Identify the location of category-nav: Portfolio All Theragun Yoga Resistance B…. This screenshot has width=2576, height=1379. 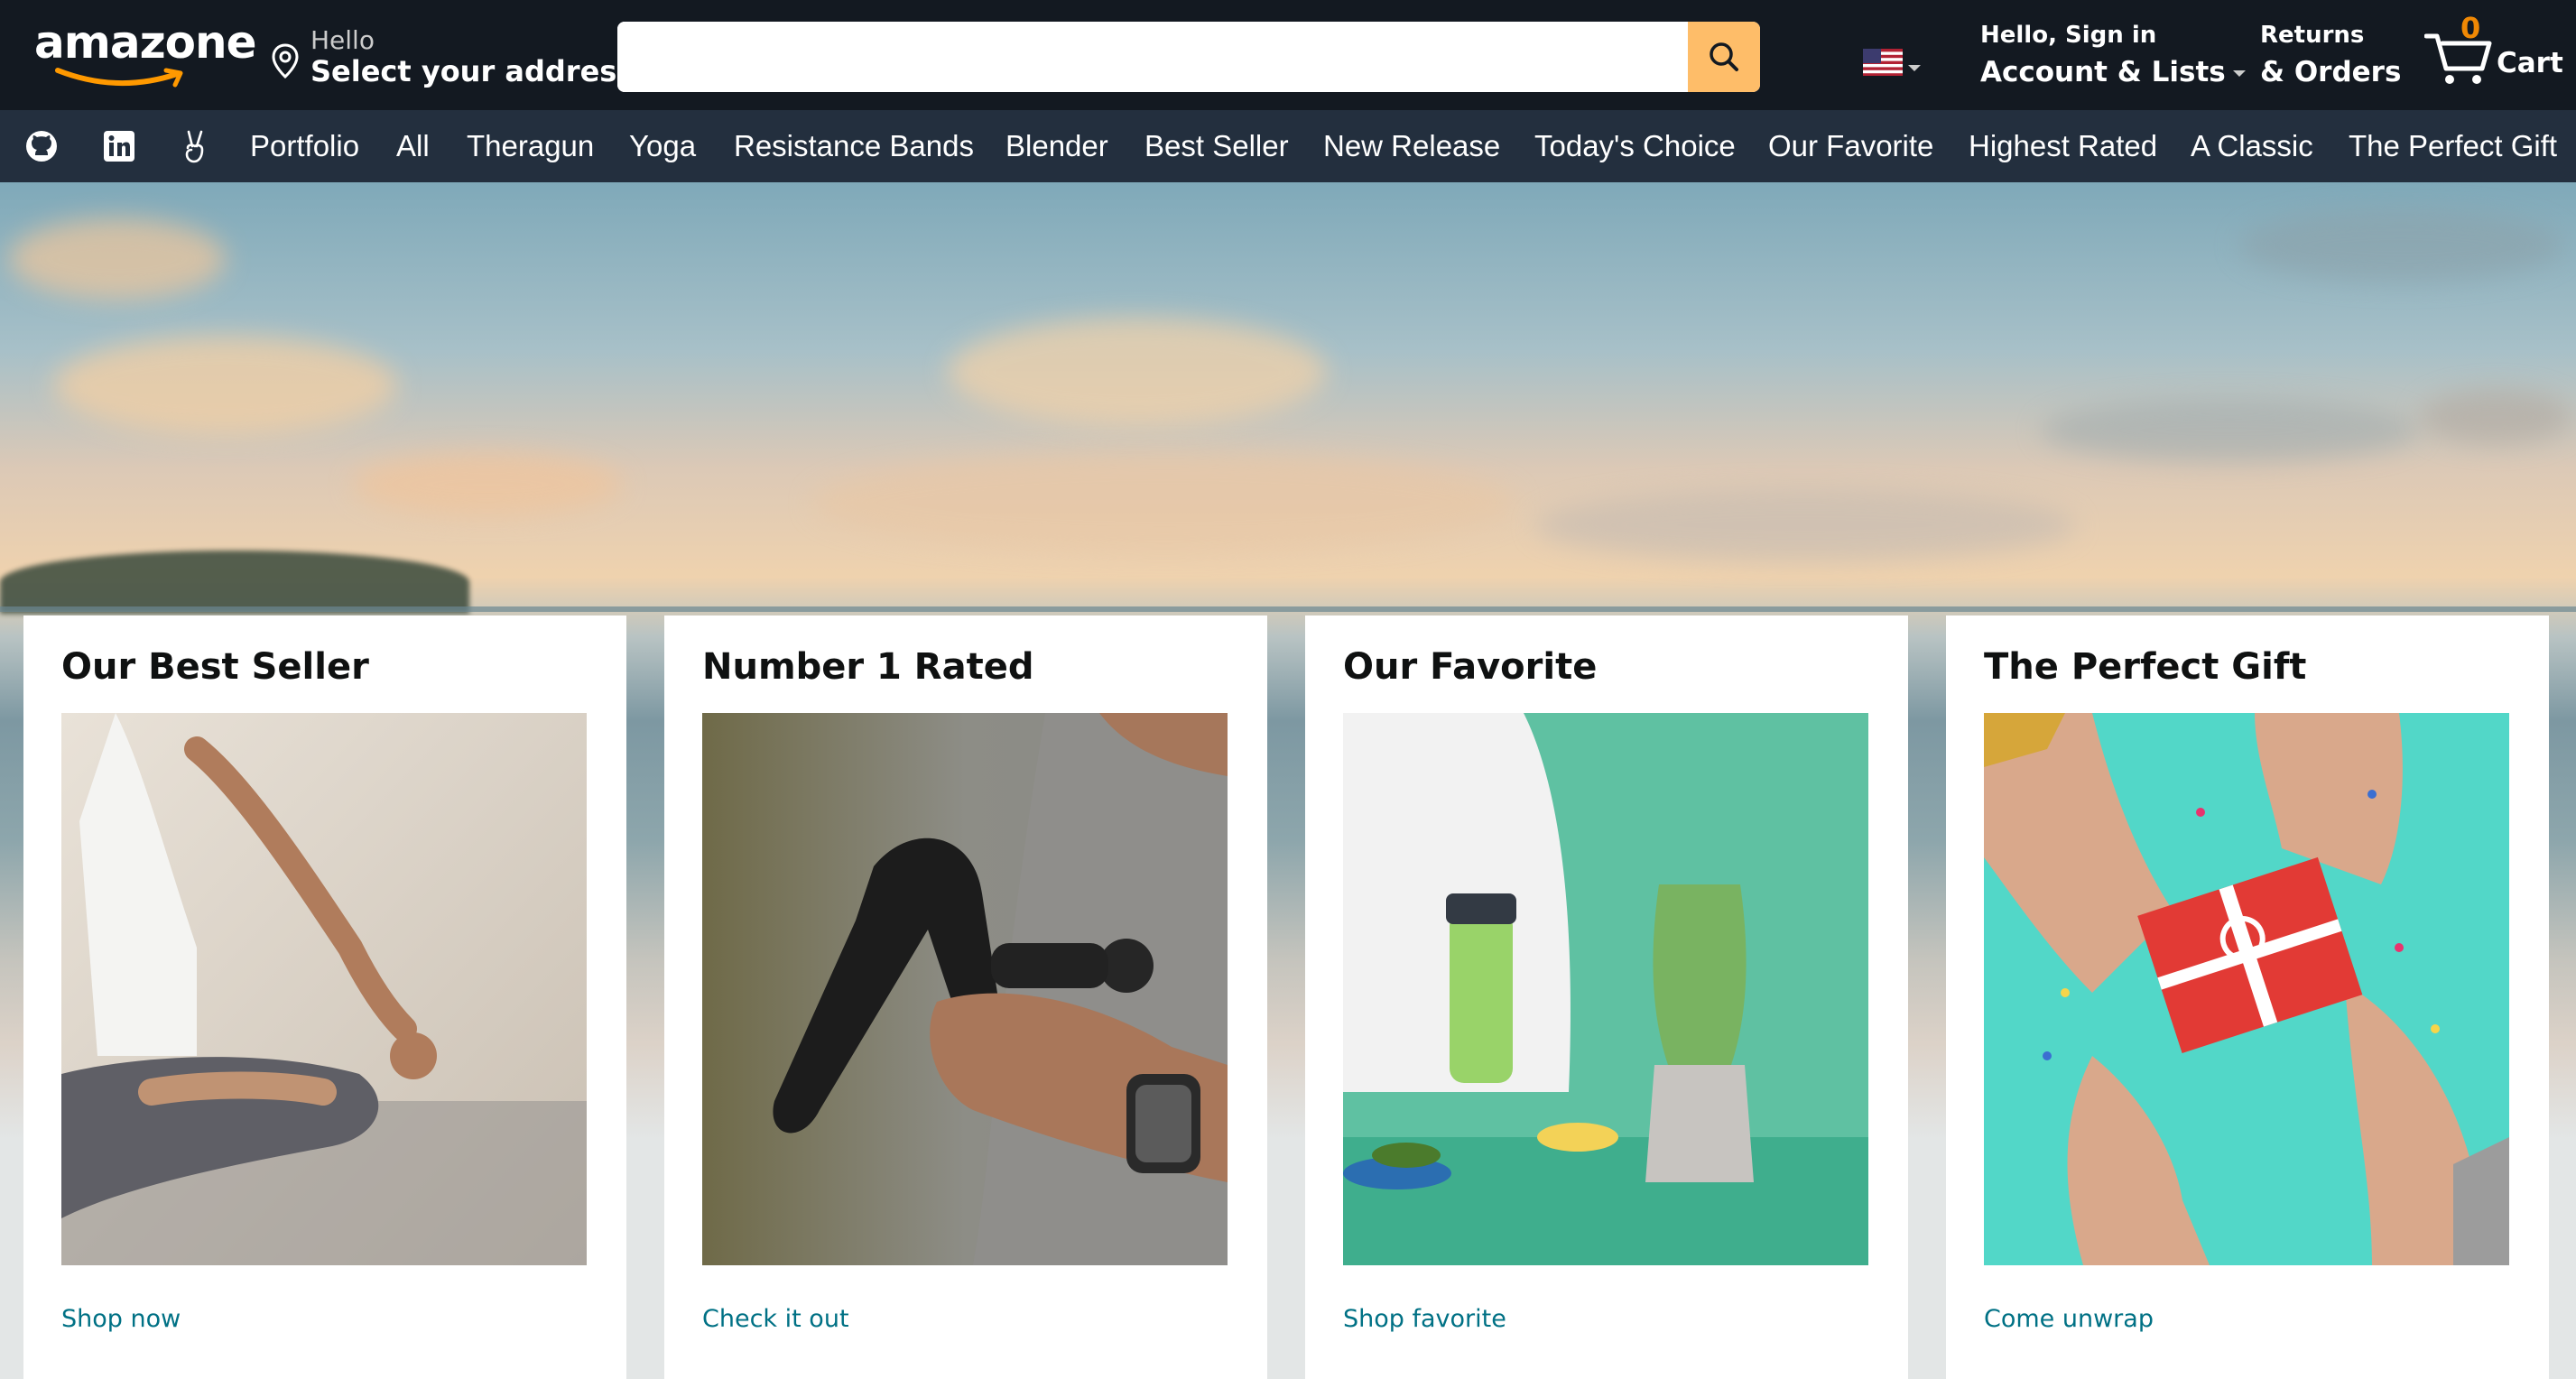
(1288, 146).